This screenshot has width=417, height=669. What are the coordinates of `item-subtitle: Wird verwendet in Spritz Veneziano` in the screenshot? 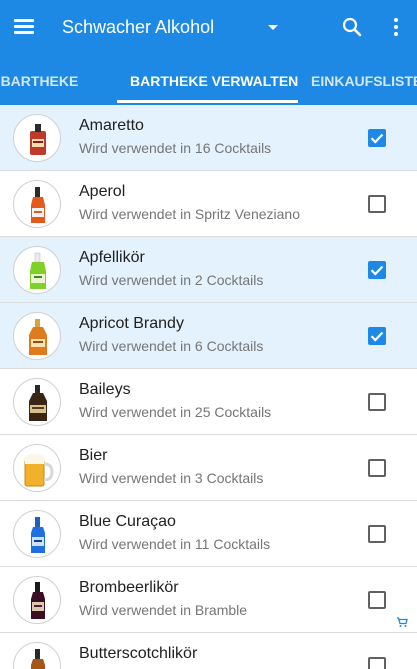 It's located at (189, 214).